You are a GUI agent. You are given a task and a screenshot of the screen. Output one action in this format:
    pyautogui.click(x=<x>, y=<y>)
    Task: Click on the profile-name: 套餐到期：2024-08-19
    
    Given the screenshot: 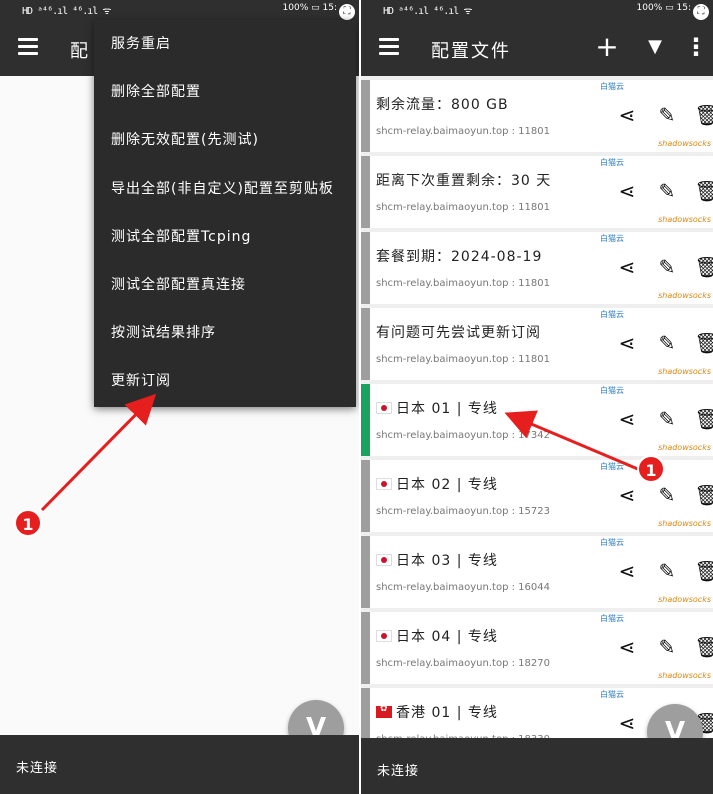 What is the action you would take?
    pyautogui.click(x=459, y=256)
    